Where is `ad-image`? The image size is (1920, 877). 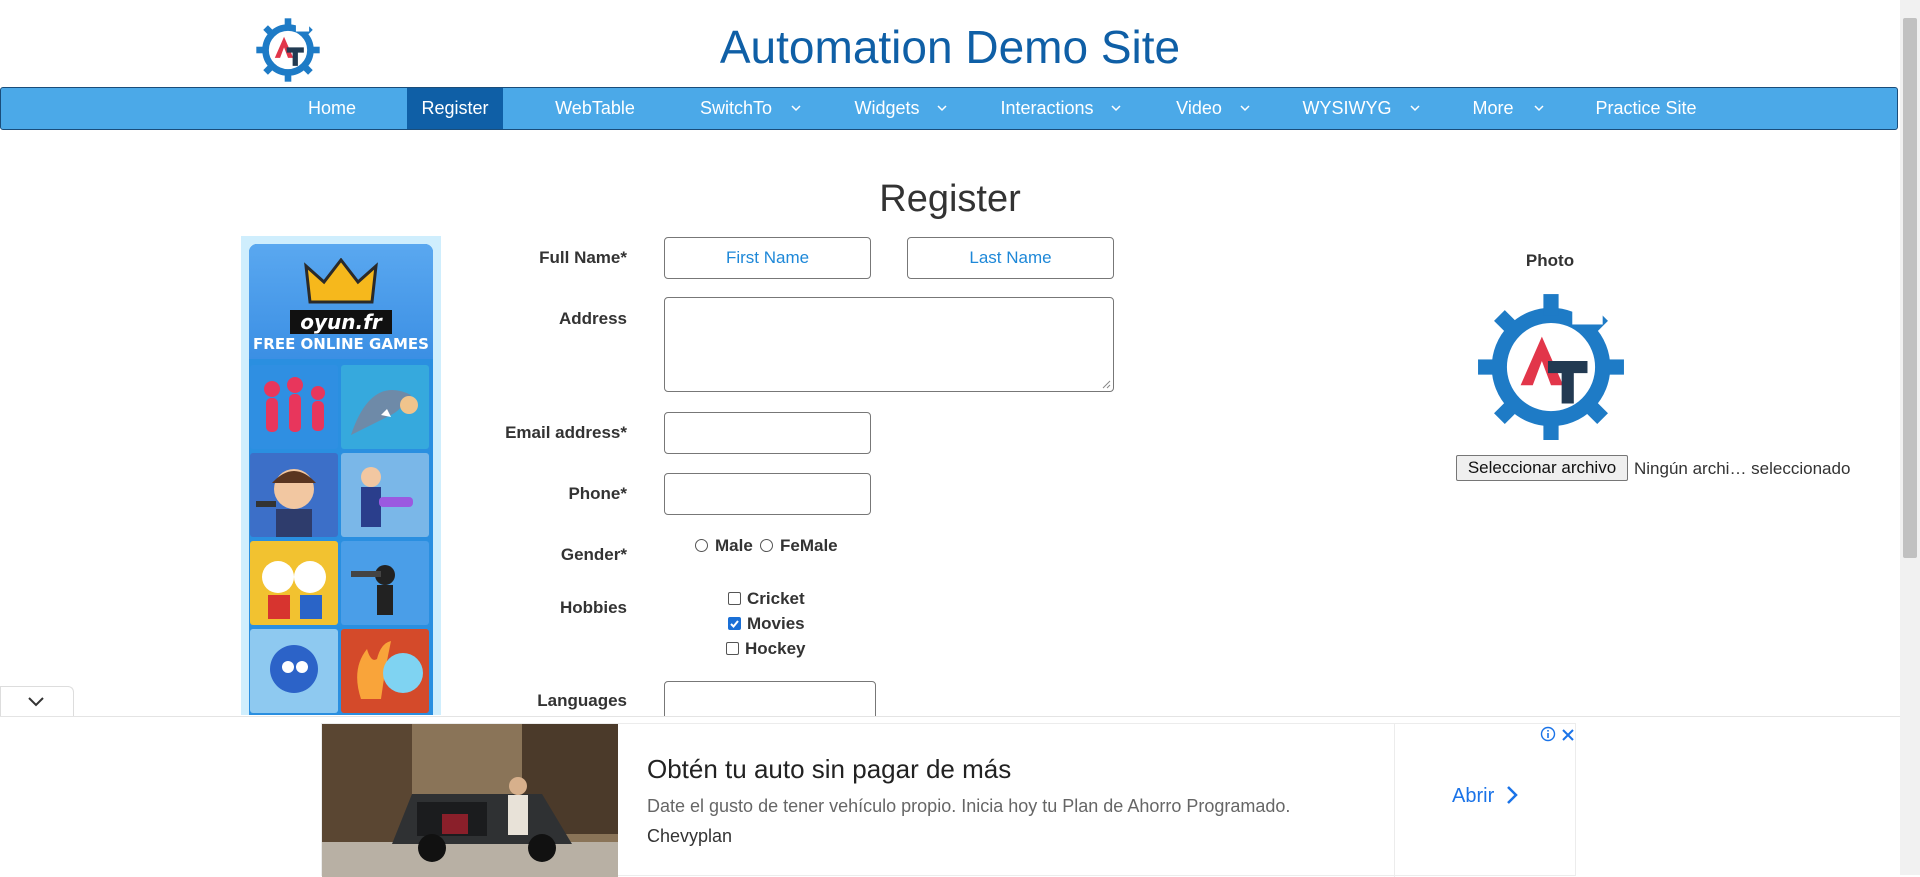 ad-image is located at coordinates (470, 800).